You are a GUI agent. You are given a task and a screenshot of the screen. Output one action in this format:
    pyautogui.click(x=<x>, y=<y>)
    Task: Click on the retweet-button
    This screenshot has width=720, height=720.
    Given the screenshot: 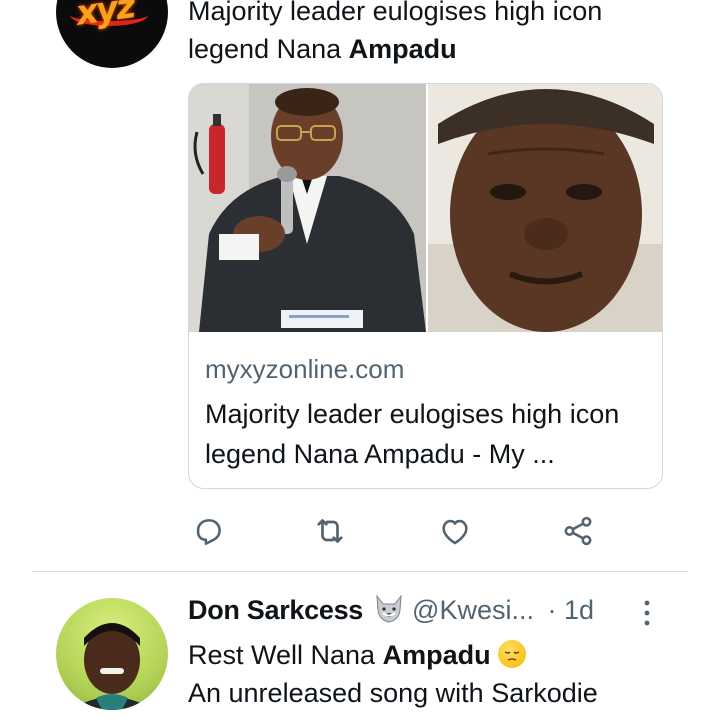 What is the action you would take?
    pyautogui.click(x=330, y=531)
    